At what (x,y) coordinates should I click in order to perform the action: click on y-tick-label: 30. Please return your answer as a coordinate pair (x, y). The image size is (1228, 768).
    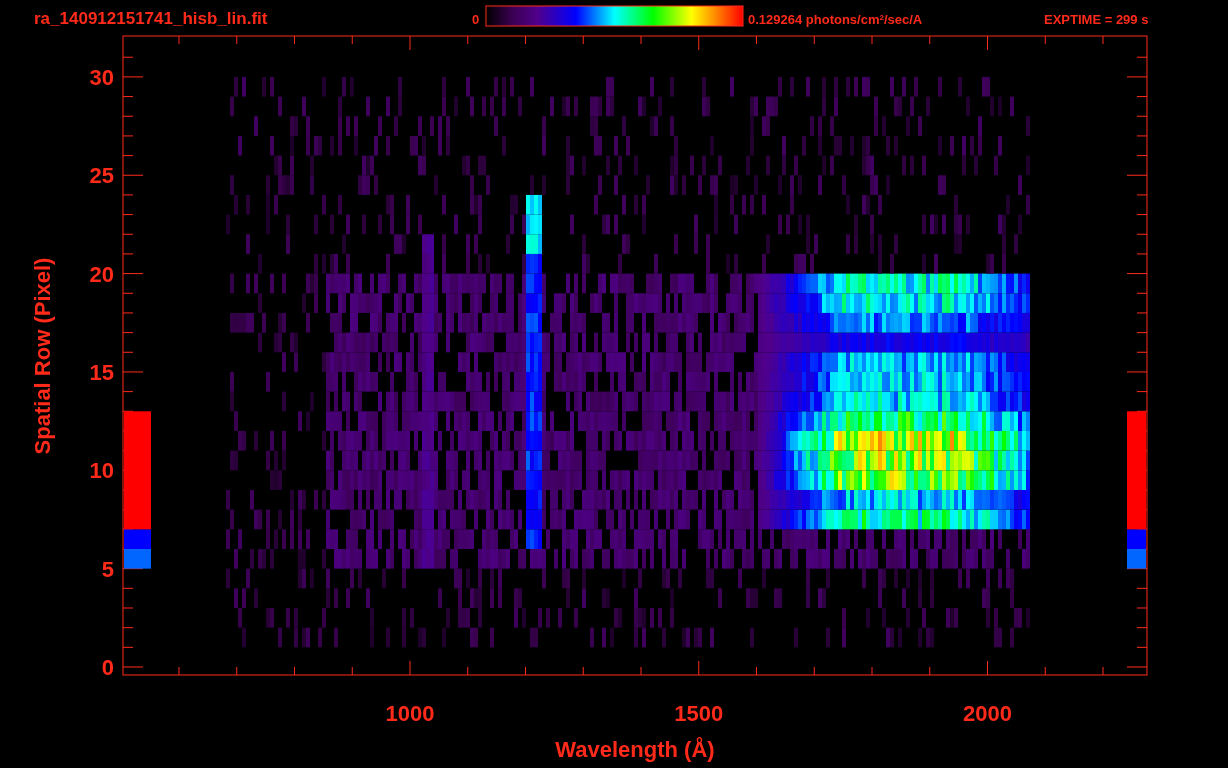
    Looking at the image, I should click on (101, 77).